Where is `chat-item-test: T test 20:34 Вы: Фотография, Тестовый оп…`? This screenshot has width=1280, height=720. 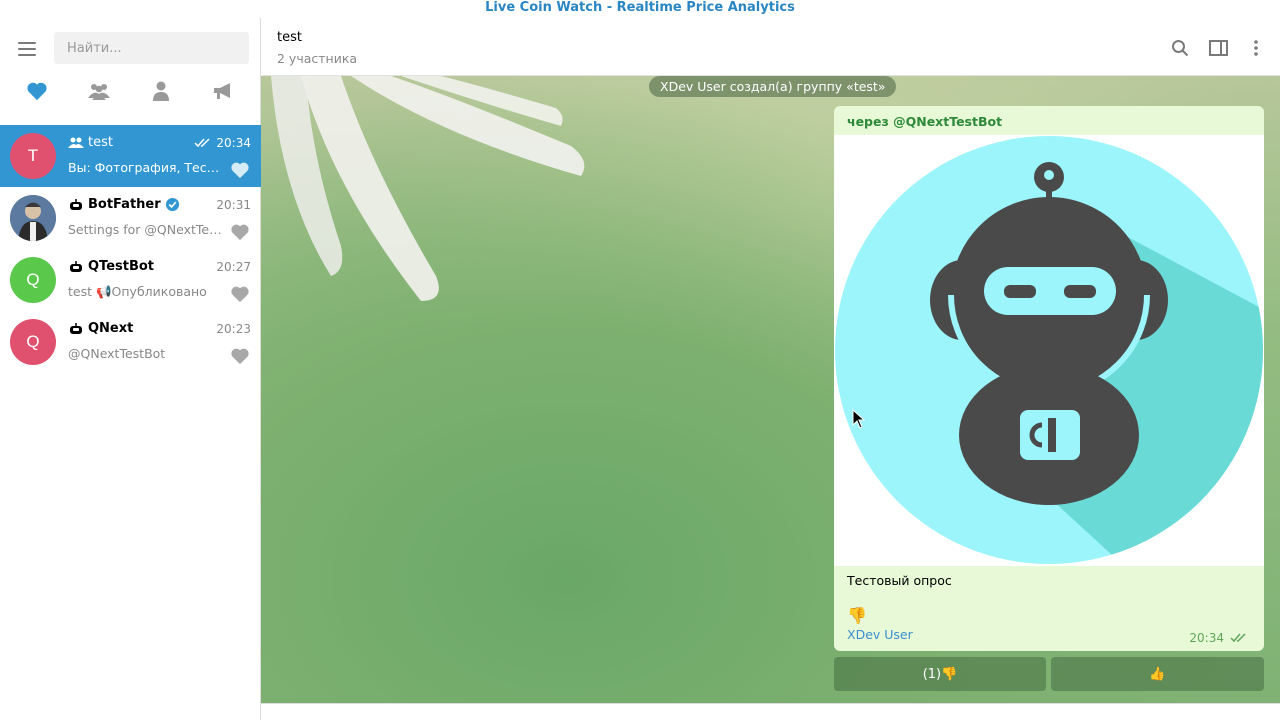 chat-item-test: T test 20:34 Вы: Фотография, Тестовый оп… is located at coordinates (130, 156).